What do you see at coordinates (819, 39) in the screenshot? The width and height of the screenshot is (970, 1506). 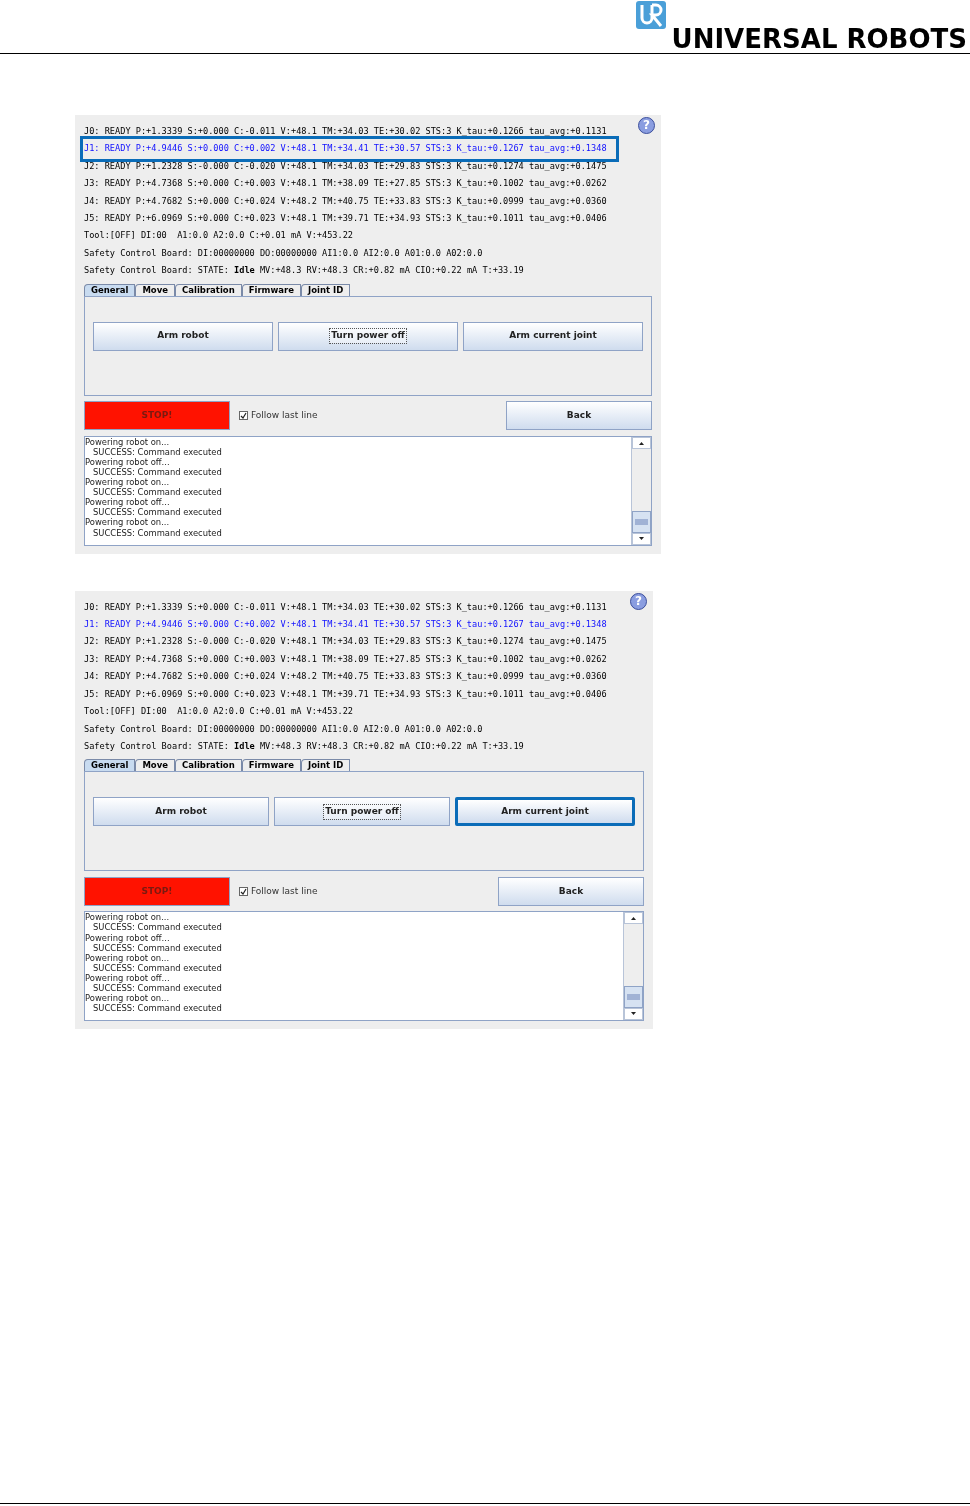 I see `logo-text: UNIVERSAL ROBOTS` at bounding box center [819, 39].